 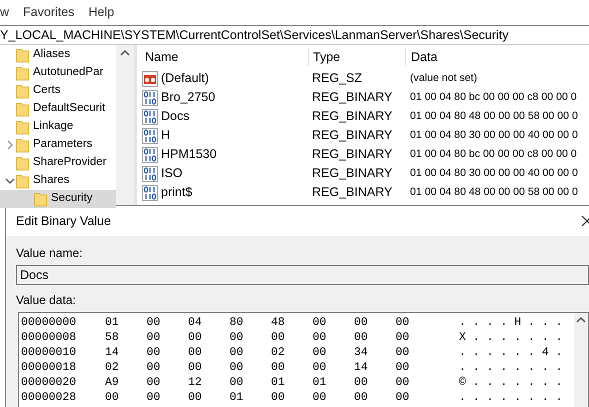 I want to click on hex-byte: 58, so click(x=112, y=338).